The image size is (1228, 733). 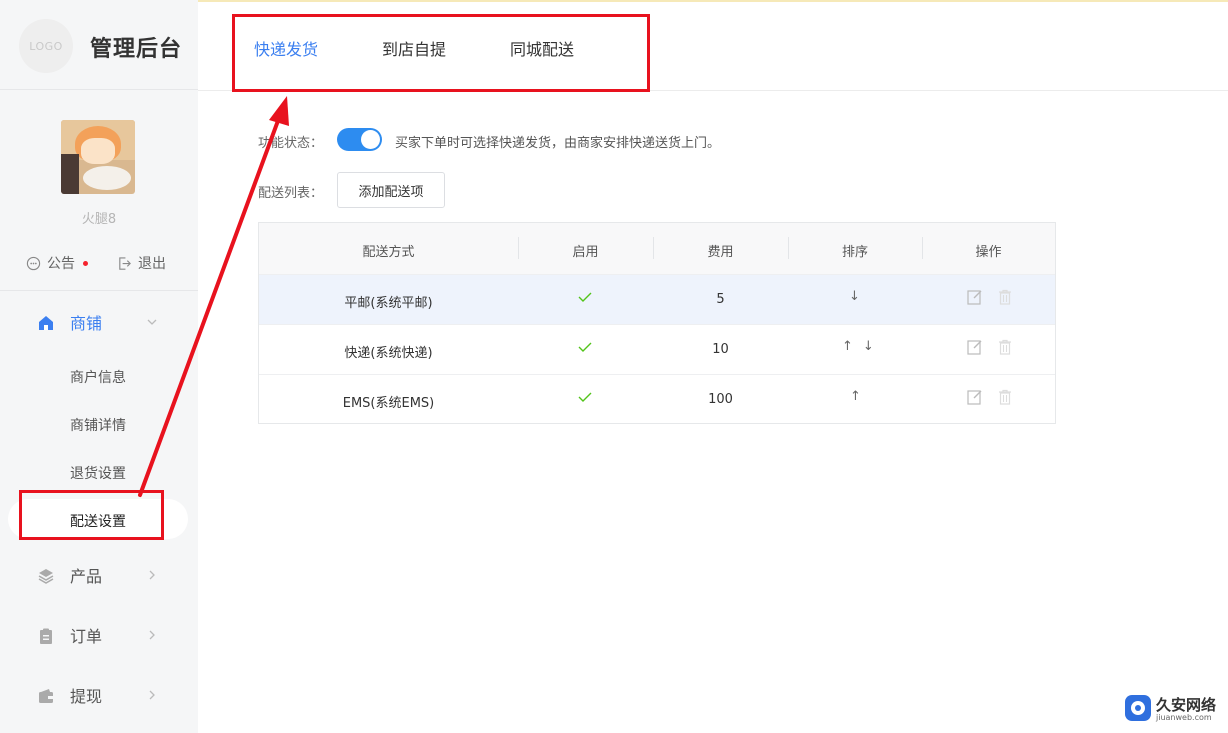 I want to click on unread-dot, so click(x=85, y=263).